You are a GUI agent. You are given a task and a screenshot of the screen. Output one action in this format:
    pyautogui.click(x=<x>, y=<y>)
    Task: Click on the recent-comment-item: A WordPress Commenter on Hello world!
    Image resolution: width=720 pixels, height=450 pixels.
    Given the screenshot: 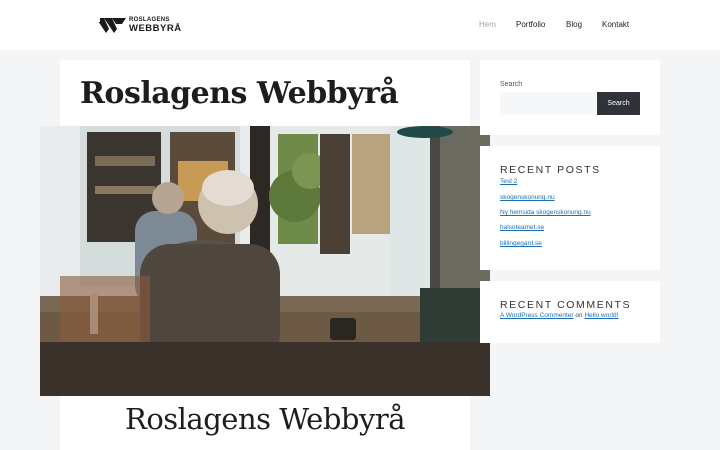 What is the action you would take?
    pyautogui.click(x=559, y=315)
    